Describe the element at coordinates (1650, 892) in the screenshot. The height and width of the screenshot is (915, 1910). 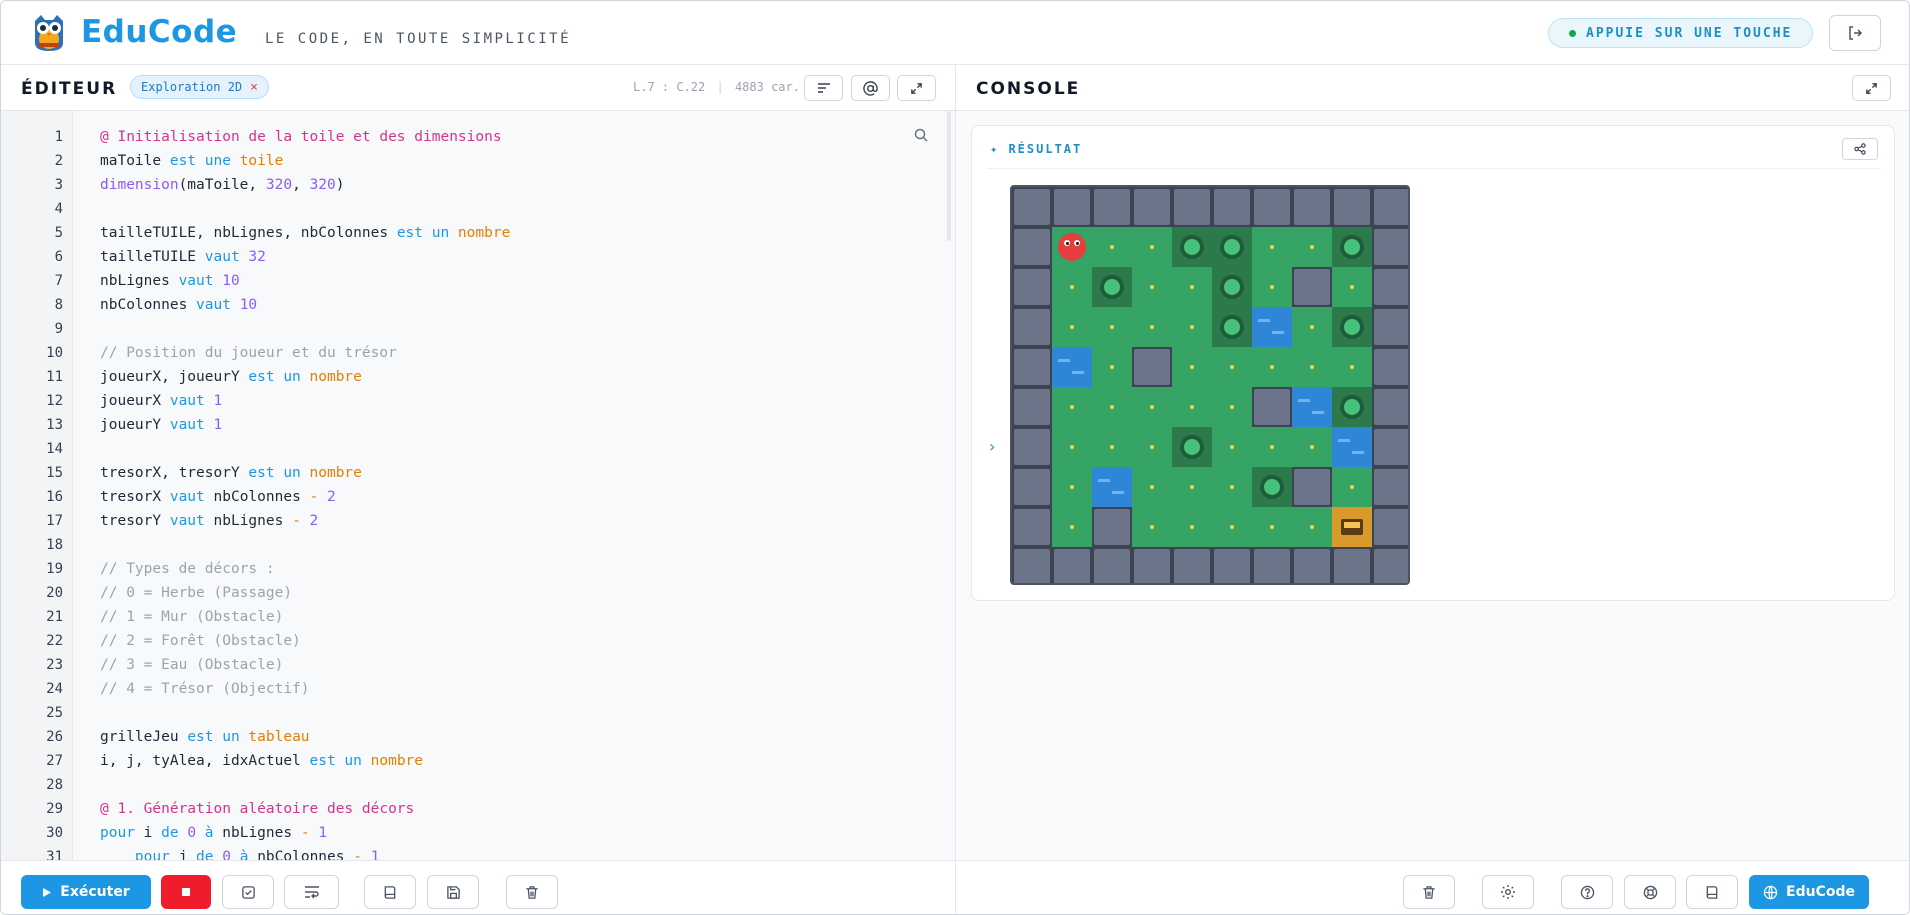
I see `support-button` at that location.